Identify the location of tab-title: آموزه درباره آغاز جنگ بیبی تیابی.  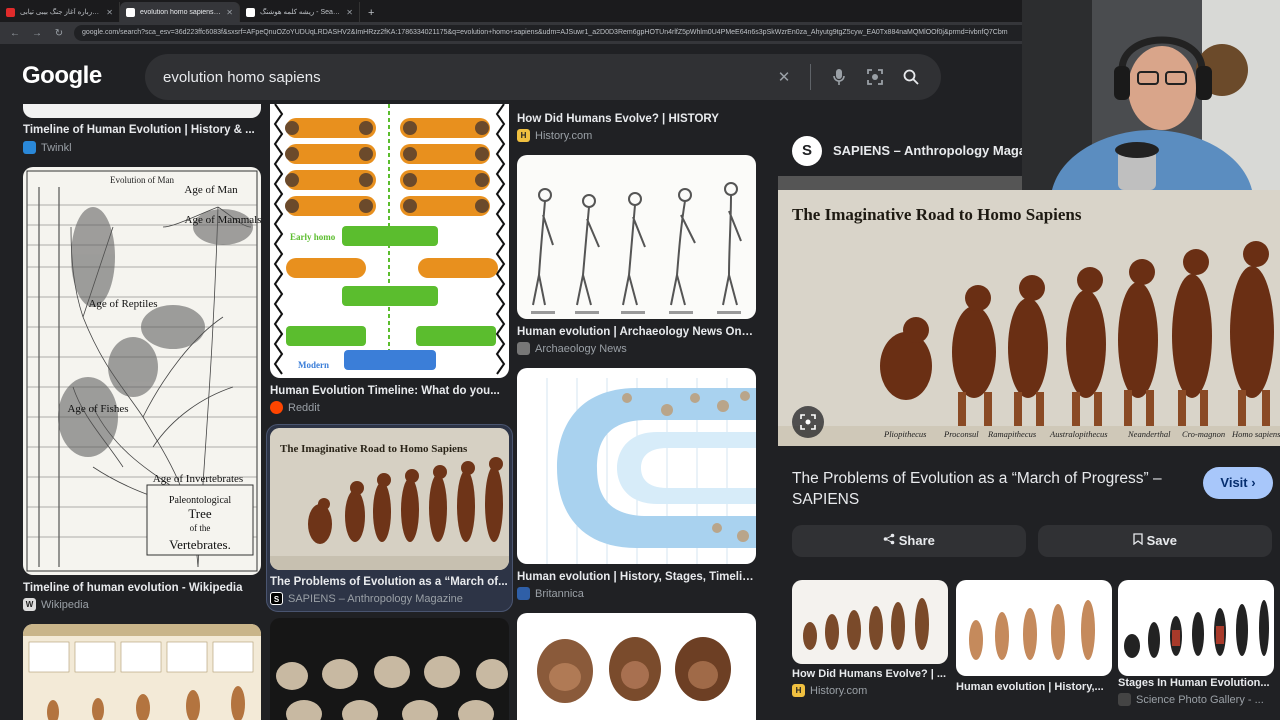
(60, 12).